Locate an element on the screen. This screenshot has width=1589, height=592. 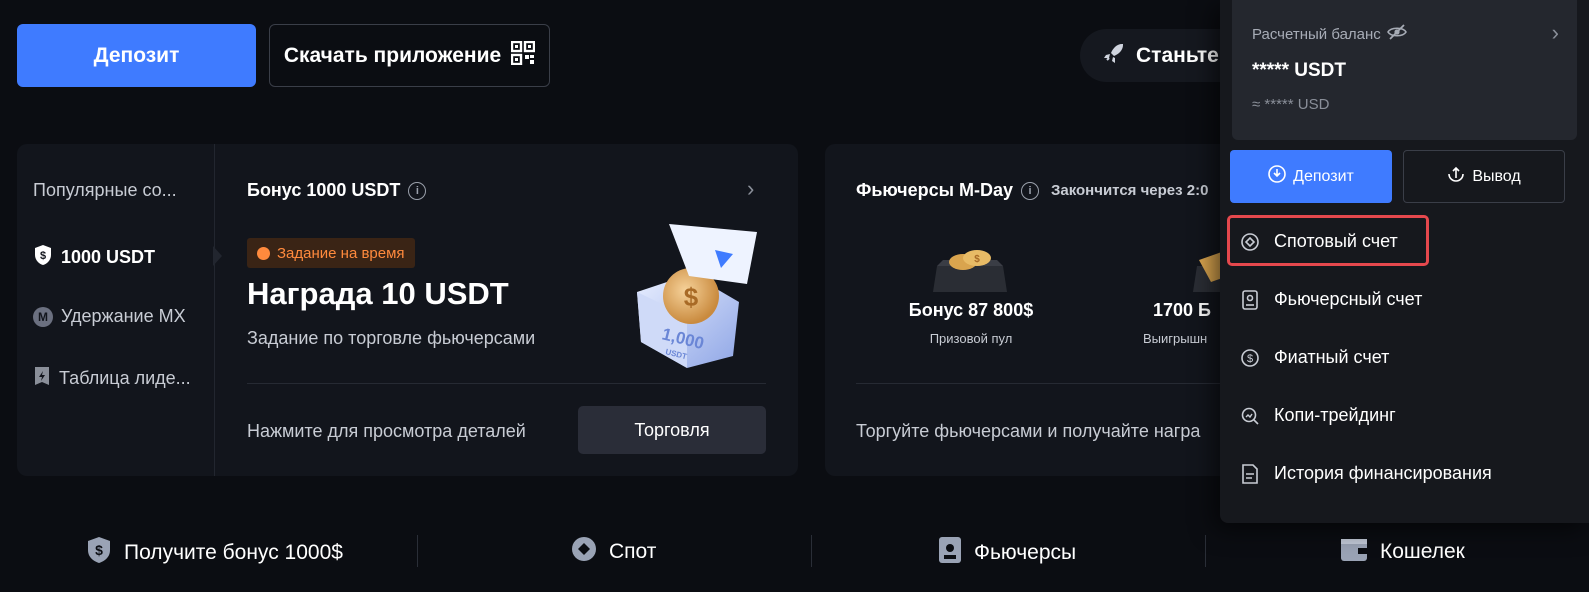
futures-mday-title: Фьючерсы M-Day i Закончится через 2:0 is located at coordinates (1032, 190).